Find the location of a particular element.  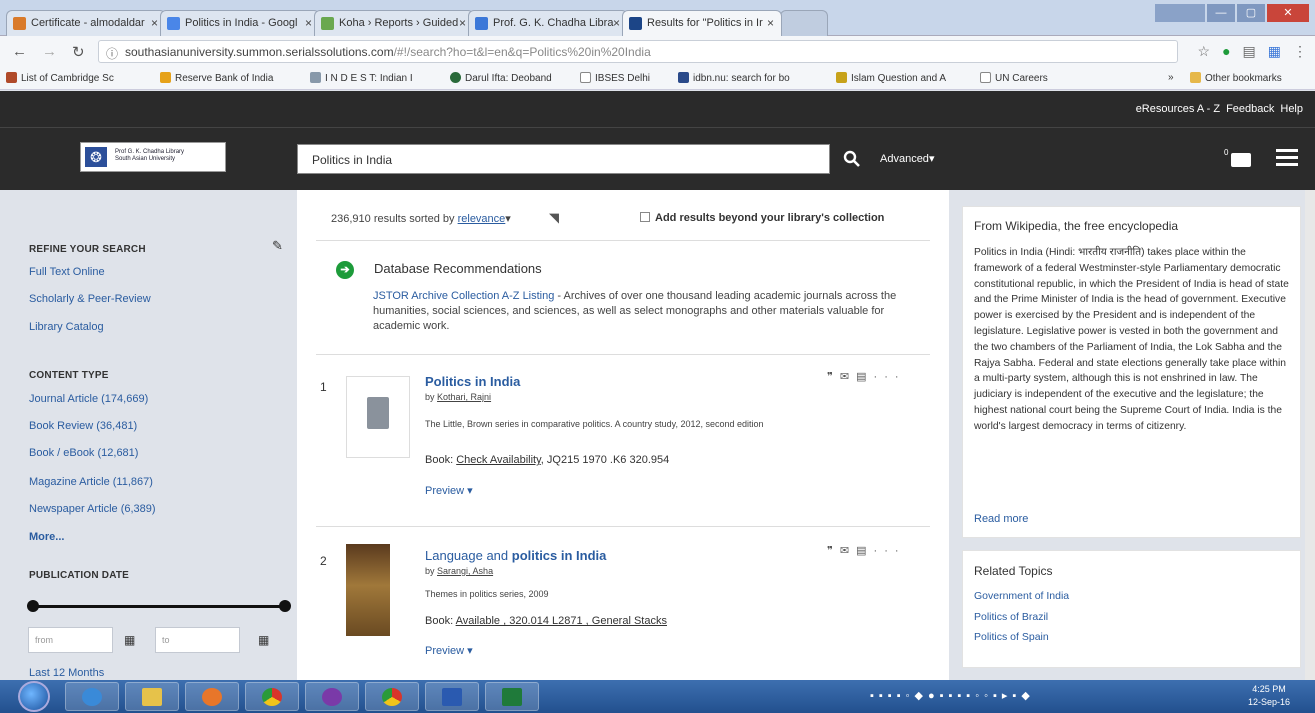

close-window-icon: ✕ is located at coordinates (1288, 13).